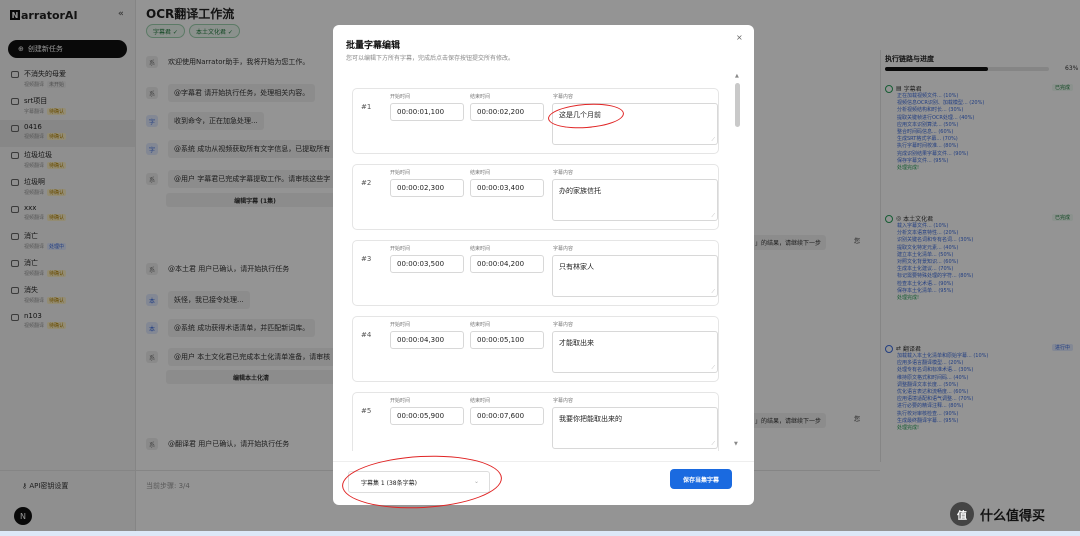 This screenshot has height=536, width=1080. I want to click on start-time-input: 00:00:02,300, so click(427, 188).